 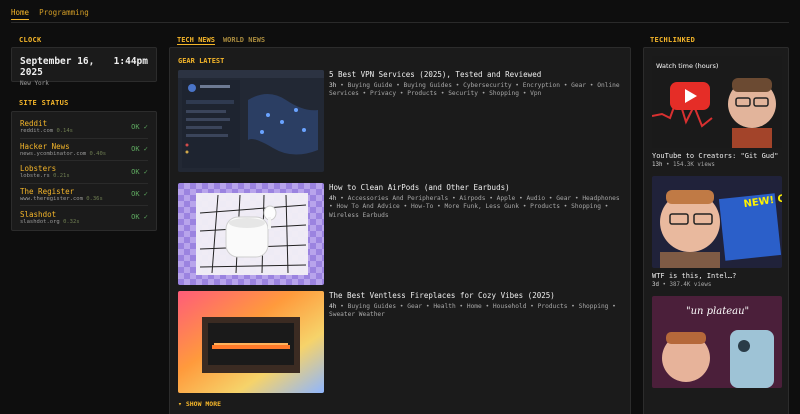 What do you see at coordinates (84, 127) in the screenshot?
I see `status-row-reddit: Reddit reddit.com 0.14s OK ✓` at bounding box center [84, 127].